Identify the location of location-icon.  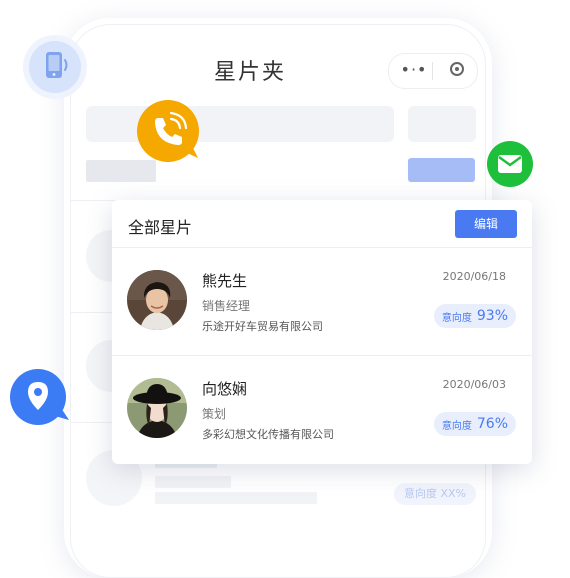
(40, 397).